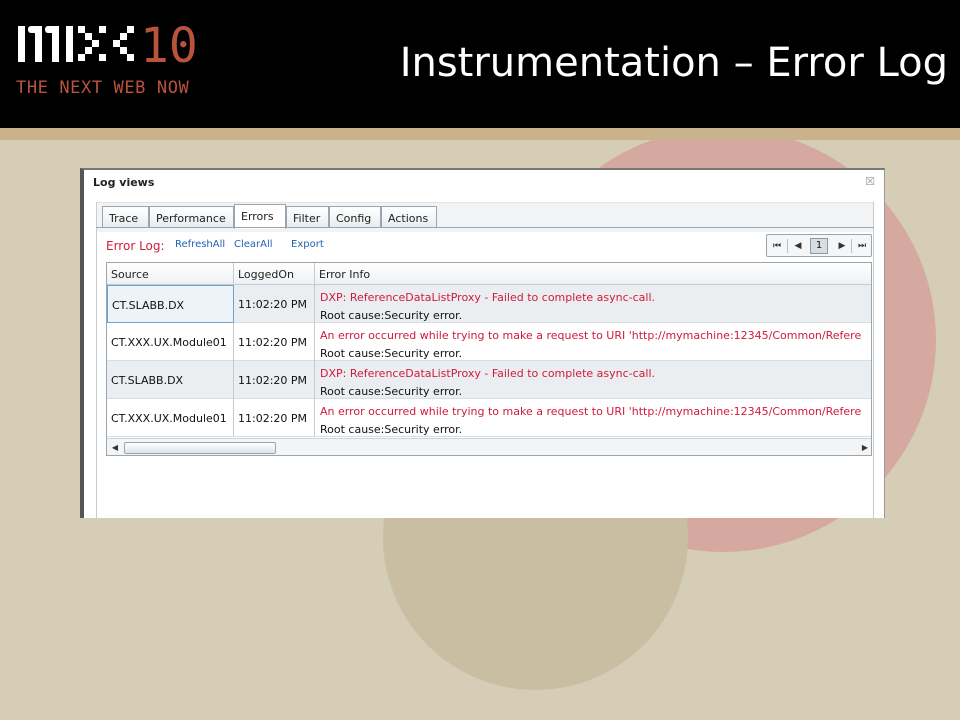 This screenshot has width=960, height=720. What do you see at coordinates (125, 217) in the screenshot?
I see `tab-trace: Trace` at bounding box center [125, 217].